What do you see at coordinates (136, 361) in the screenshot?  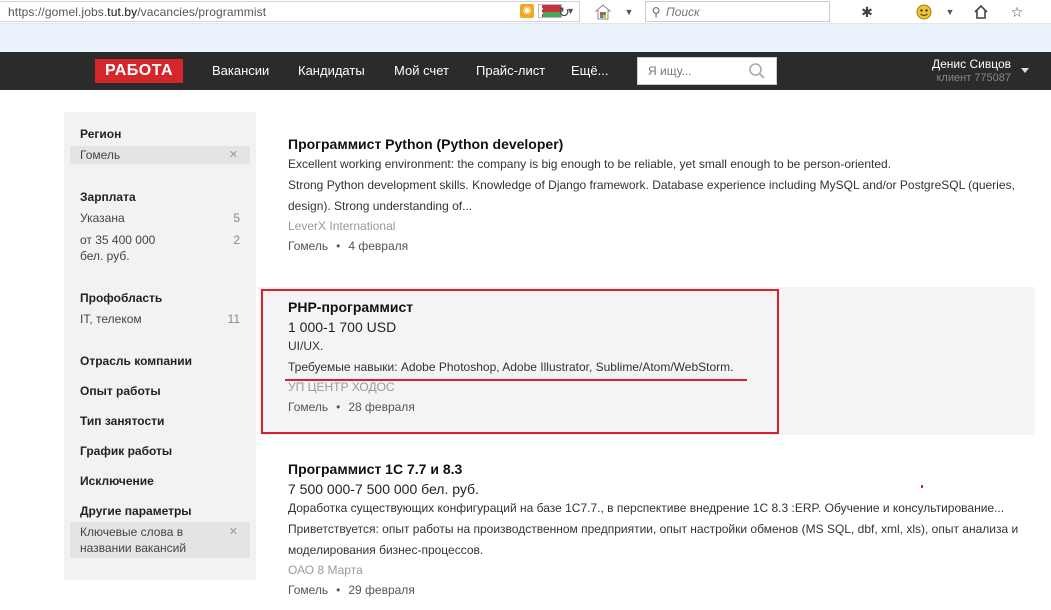 I see `filter-industry-title: Отрасль компании` at bounding box center [136, 361].